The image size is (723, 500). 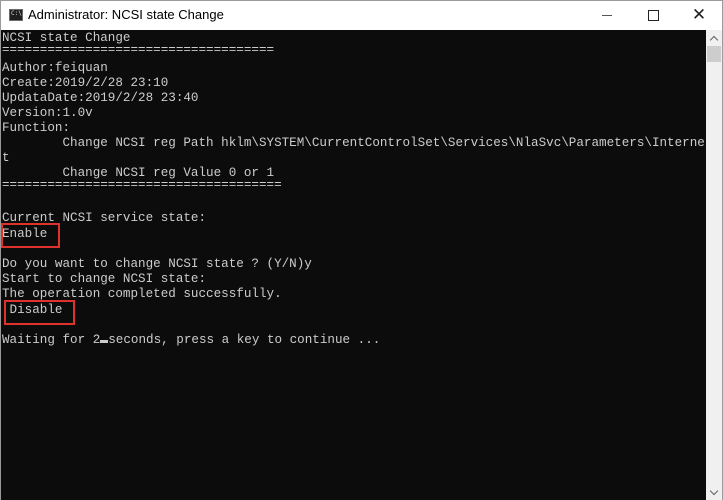 I want to click on close-icon: ✕, so click(x=699, y=15).